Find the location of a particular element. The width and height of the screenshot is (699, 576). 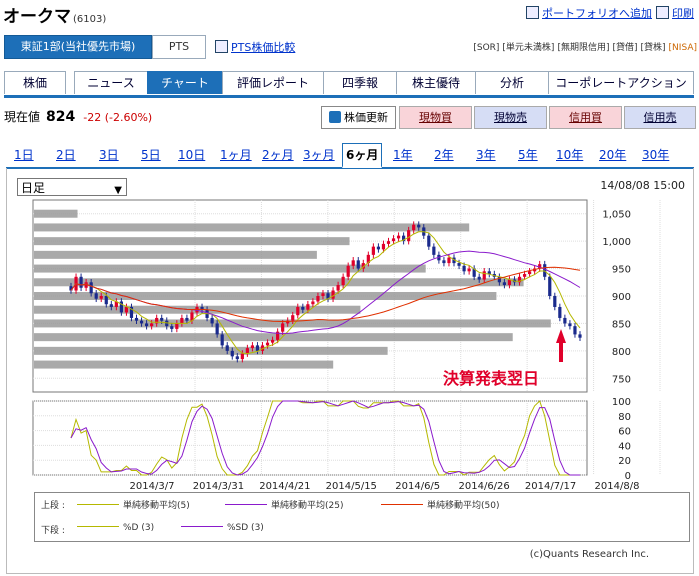

x-tick-label: 2014/8/8 is located at coordinates (617, 486).